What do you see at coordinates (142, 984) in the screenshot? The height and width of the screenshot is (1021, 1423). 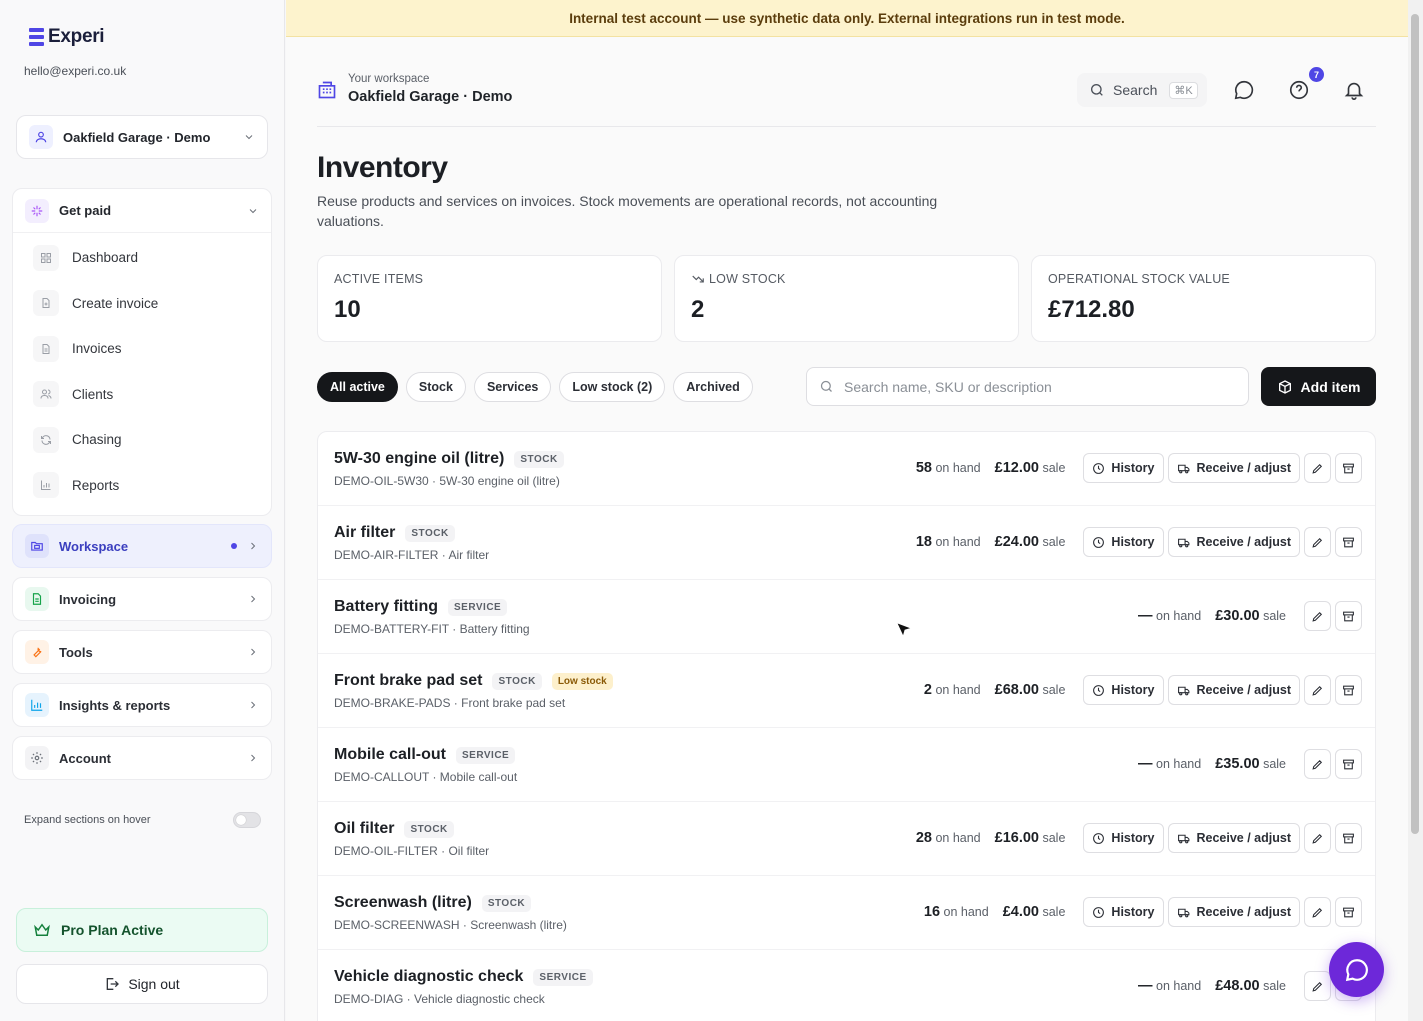 I see `sign-out-button: Sign out` at bounding box center [142, 984].